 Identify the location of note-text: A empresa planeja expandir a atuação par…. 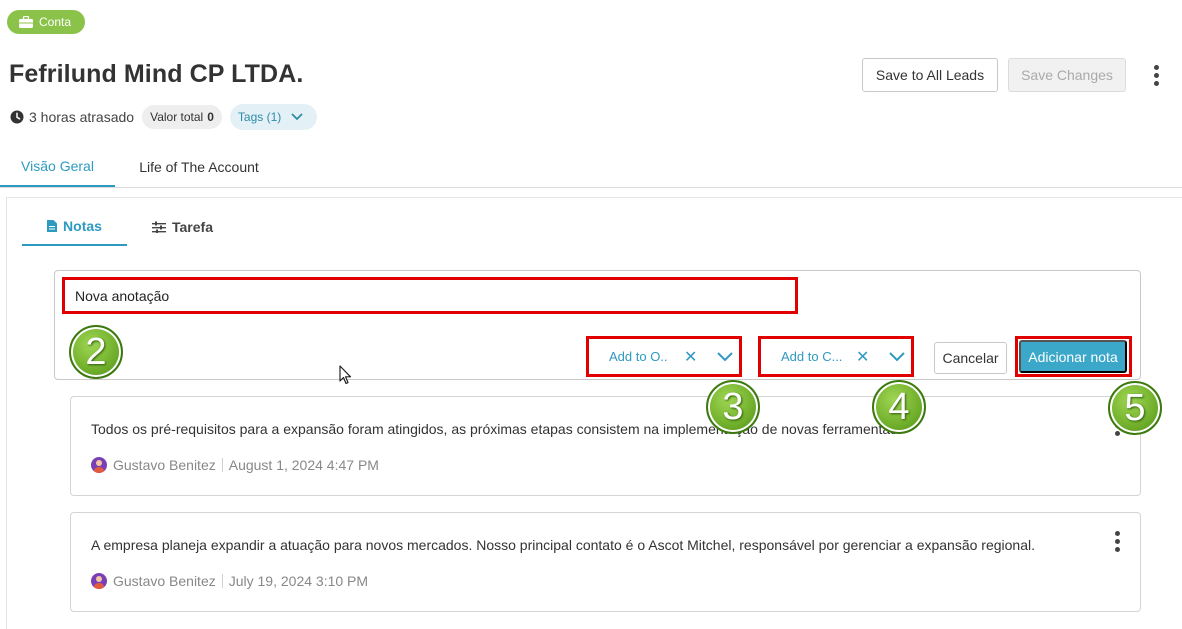
(563, 545).